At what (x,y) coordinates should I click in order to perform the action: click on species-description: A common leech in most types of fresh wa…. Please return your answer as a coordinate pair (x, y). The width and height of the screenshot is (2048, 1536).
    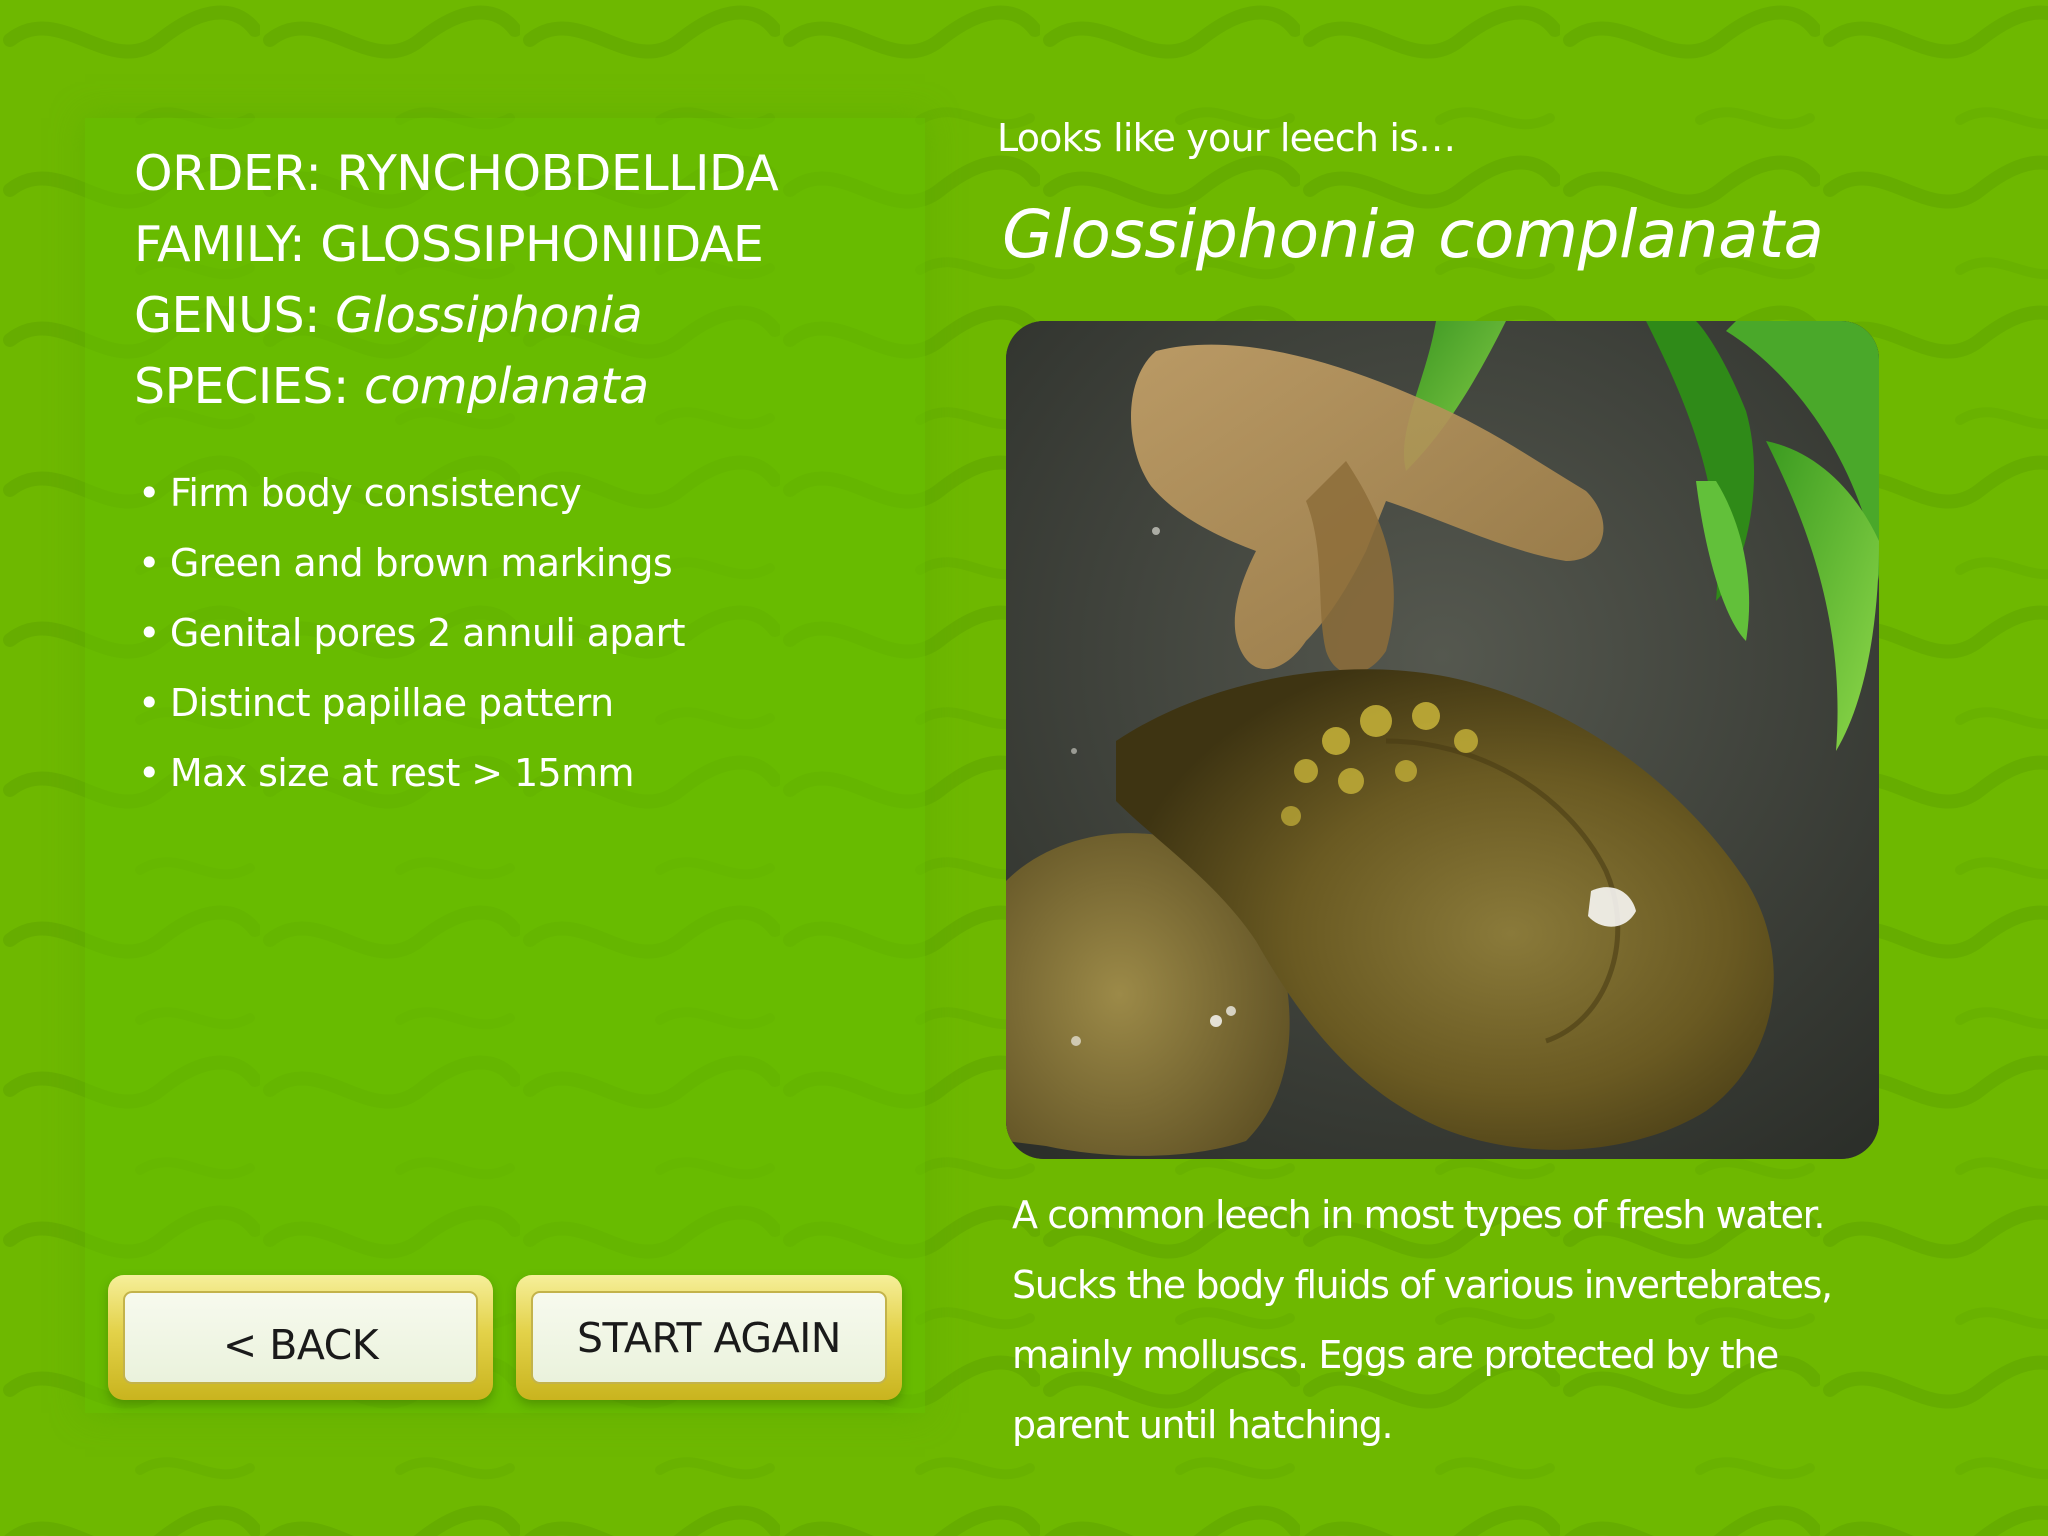
    Looking at the image, I should click on (1422, 1320).